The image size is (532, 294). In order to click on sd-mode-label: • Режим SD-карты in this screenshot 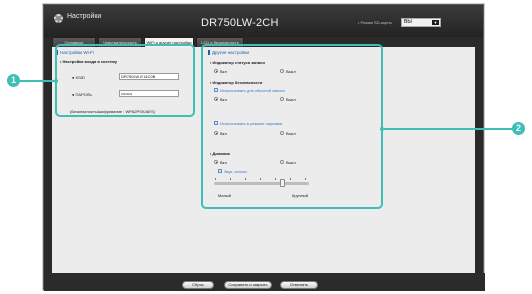, I will do `click(375, 22)`.